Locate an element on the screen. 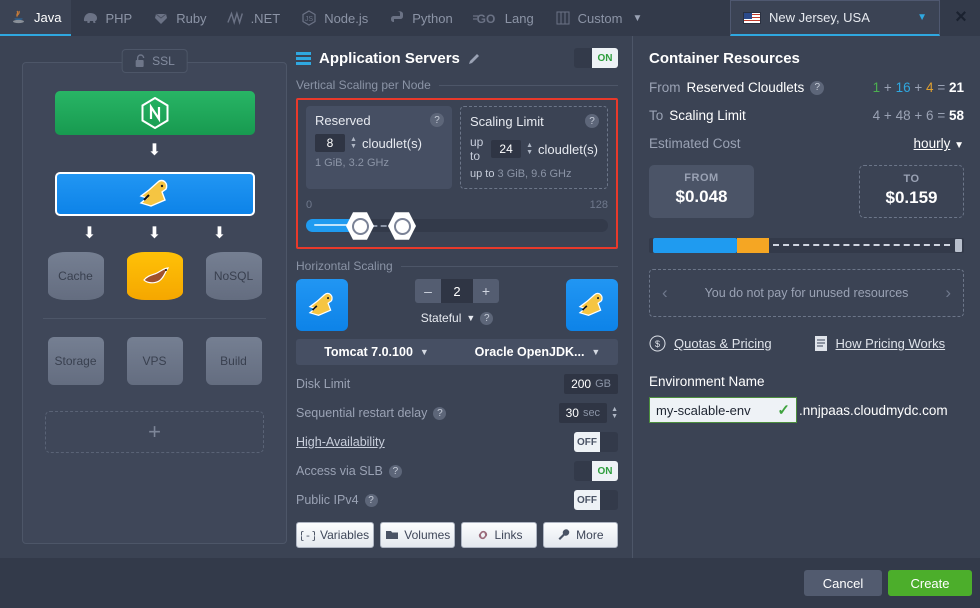  price-bar-extra is located at coordinates (753, 245).